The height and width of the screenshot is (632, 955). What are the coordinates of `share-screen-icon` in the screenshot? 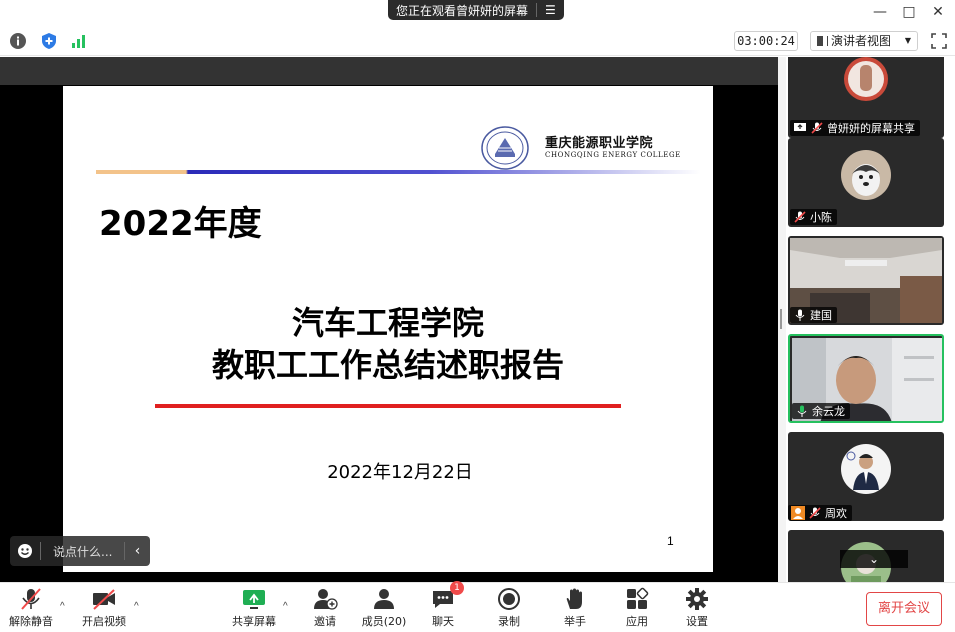 It's located at (254, 599).